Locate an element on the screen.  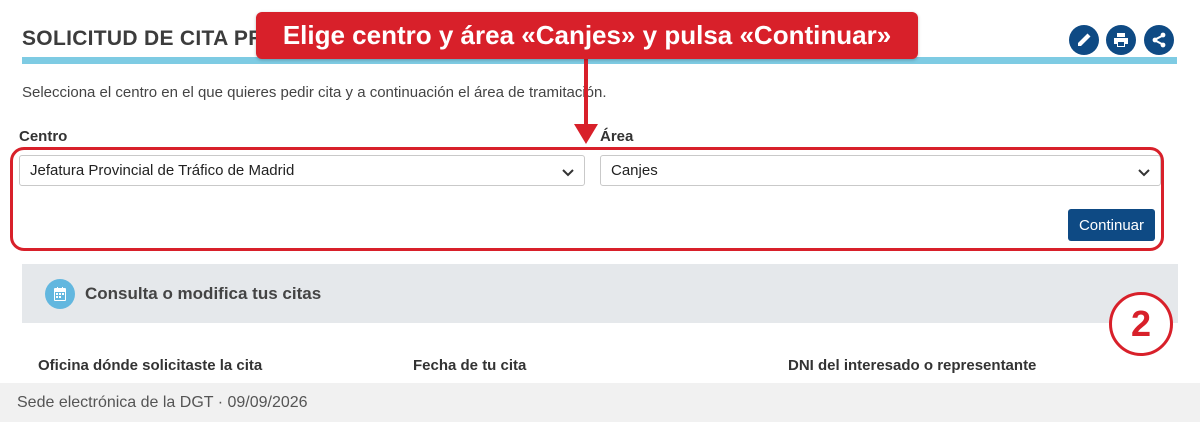
footer: Sede electrónica de la DGT · 09/09/2026 is located at coordinates (600, 402).